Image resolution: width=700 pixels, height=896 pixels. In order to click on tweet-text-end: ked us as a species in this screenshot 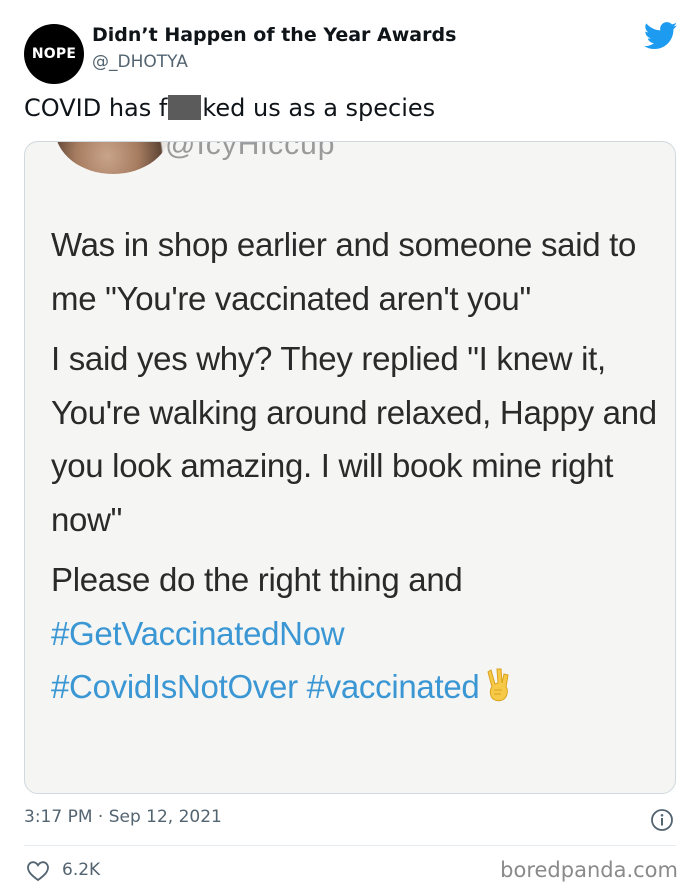, I will do `click(319, 108)`.